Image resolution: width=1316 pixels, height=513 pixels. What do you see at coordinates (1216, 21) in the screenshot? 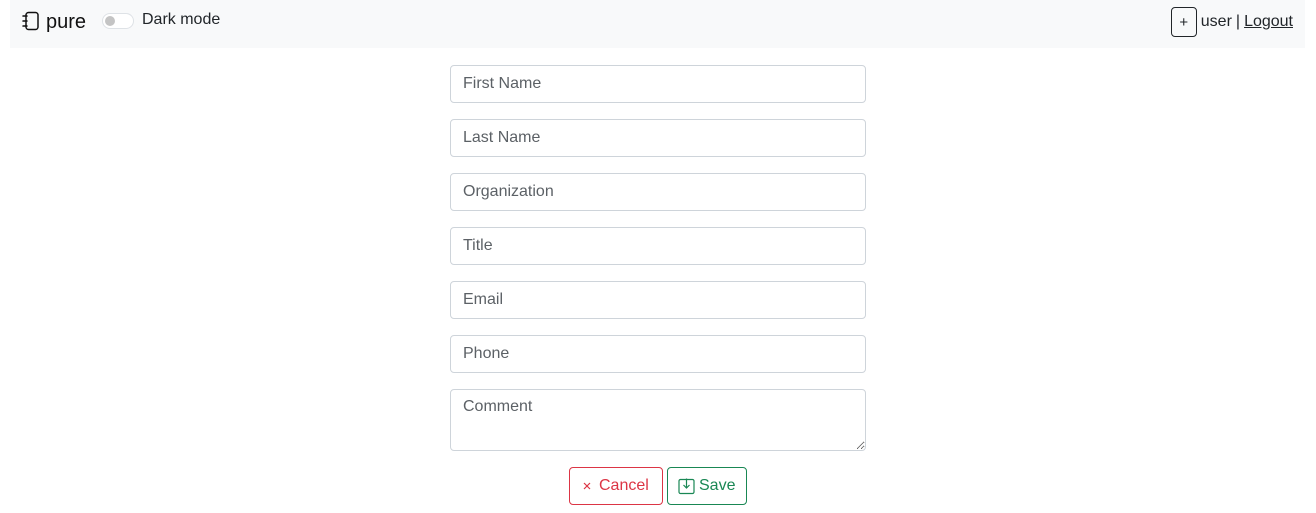
I see `username: user` at bounding box center [1216, 21].